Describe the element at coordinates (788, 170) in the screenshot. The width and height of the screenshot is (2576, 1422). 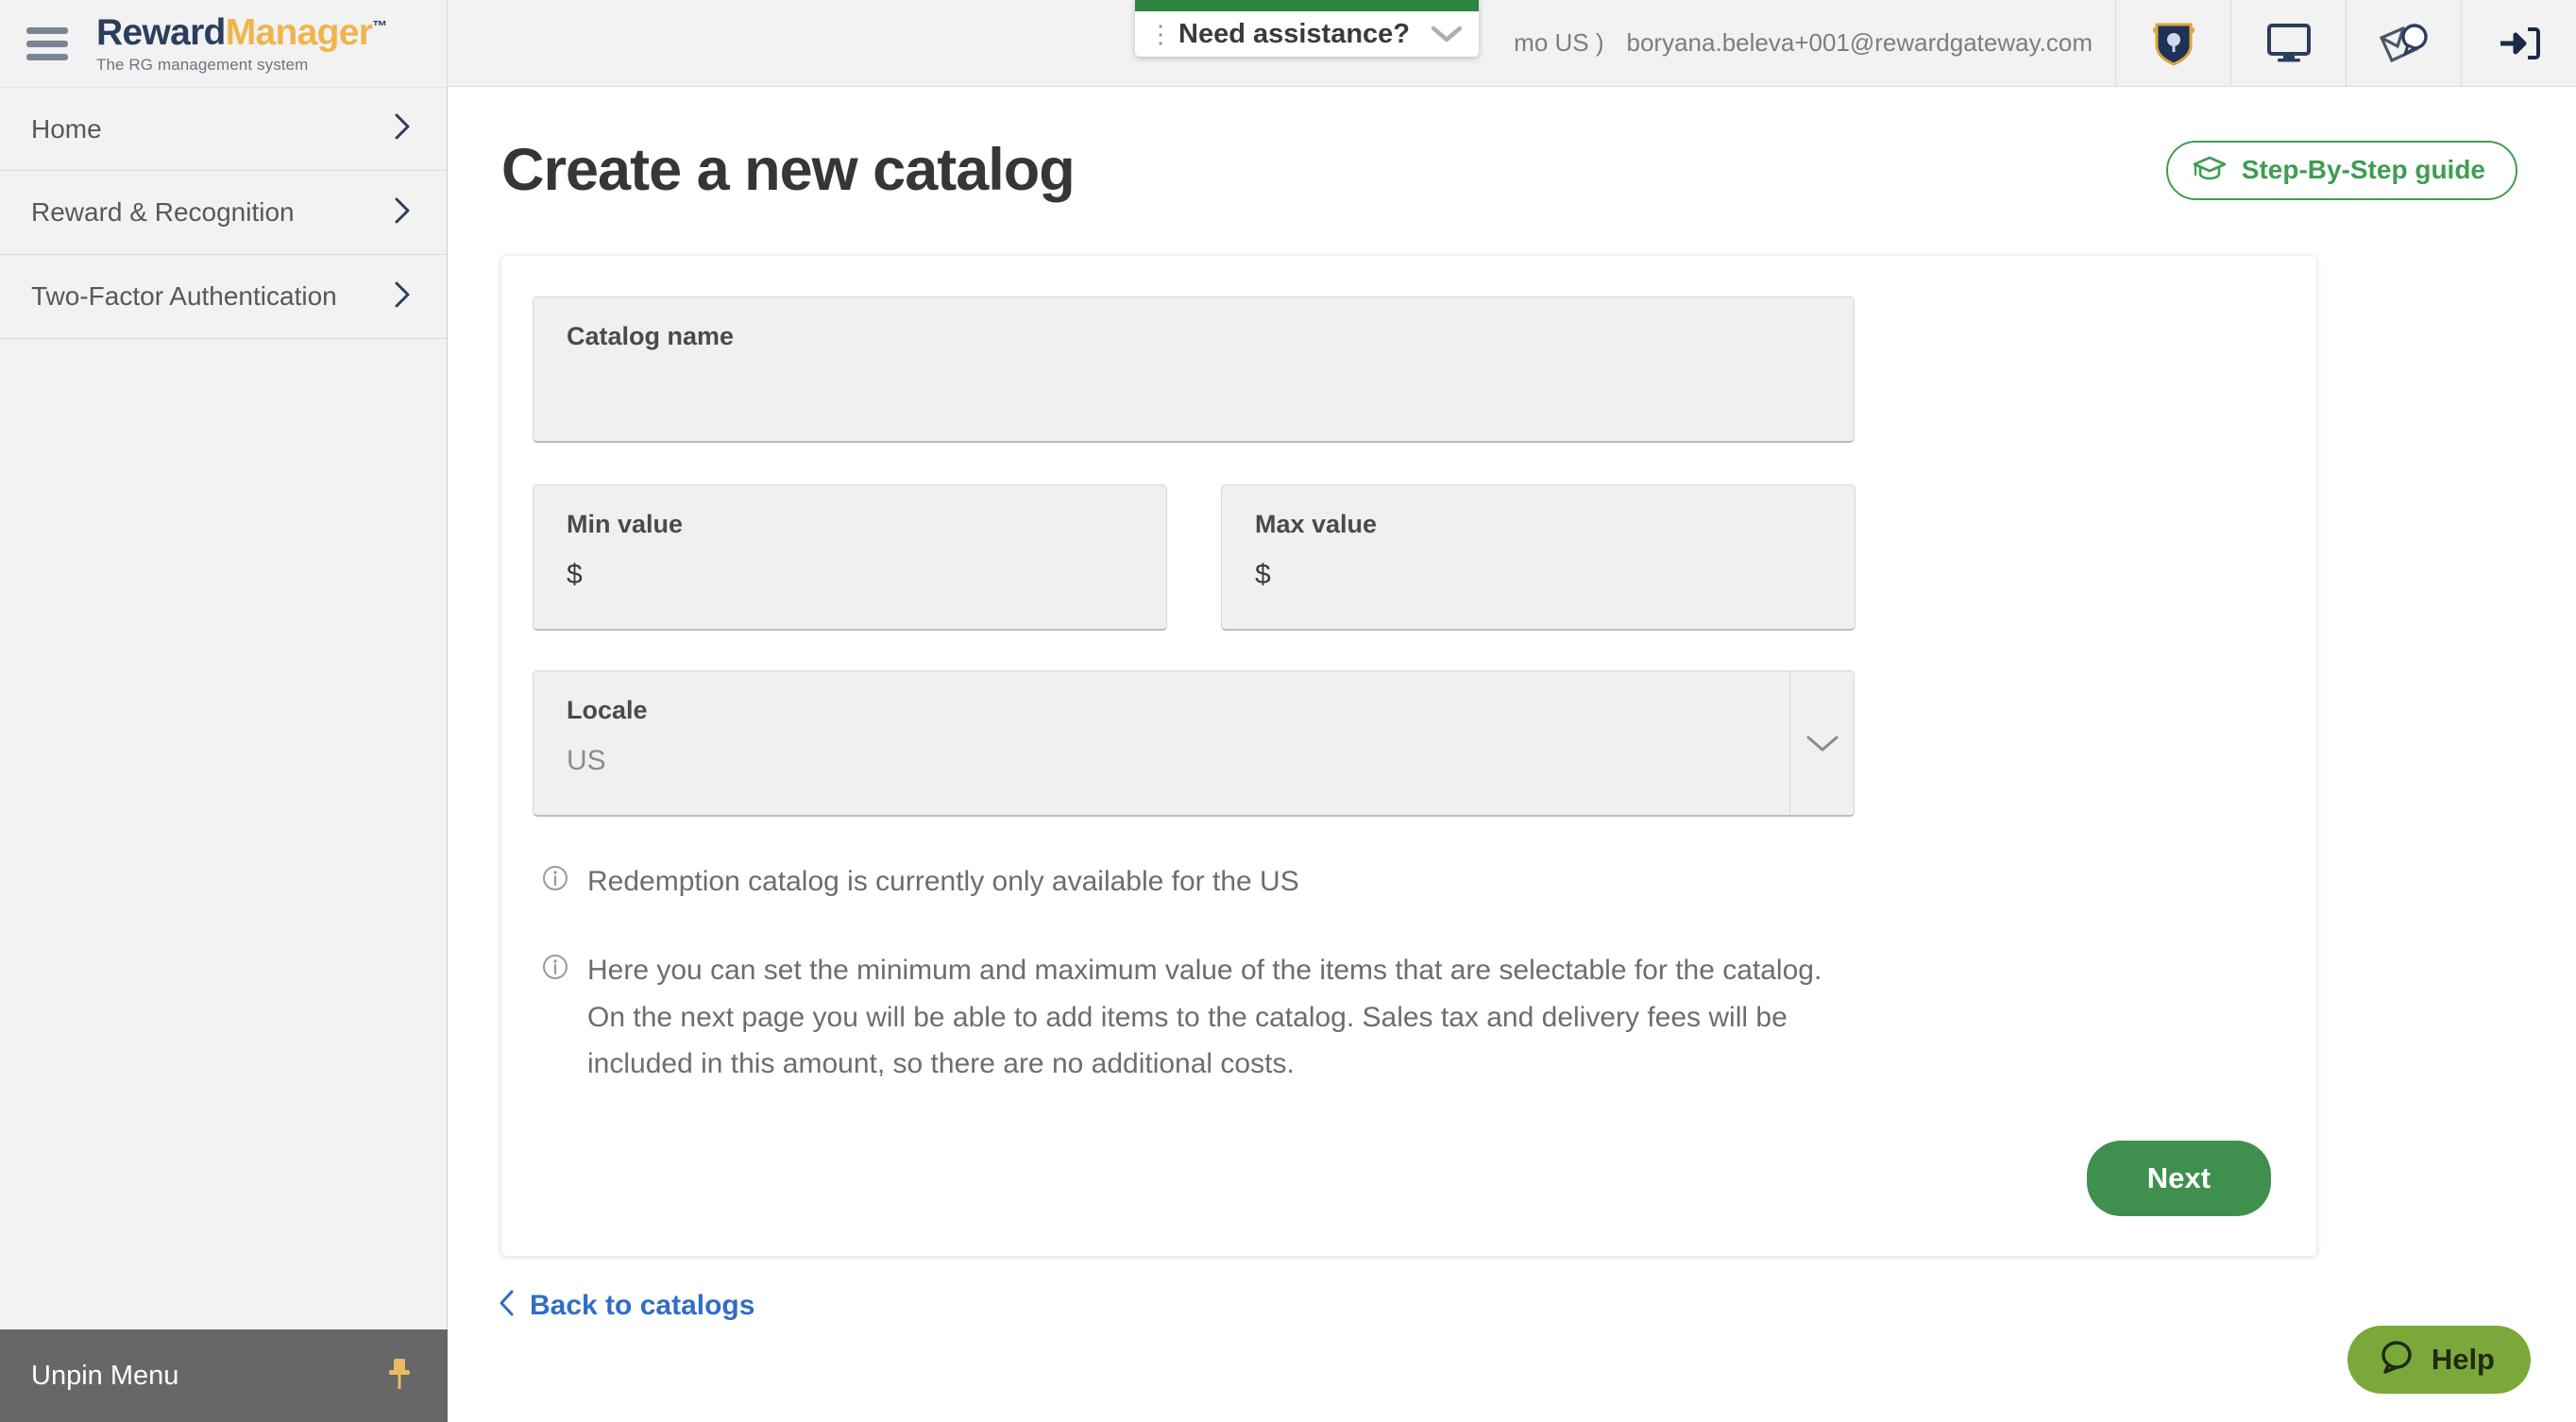
I see `page-title: Create a new catalog` at that location.